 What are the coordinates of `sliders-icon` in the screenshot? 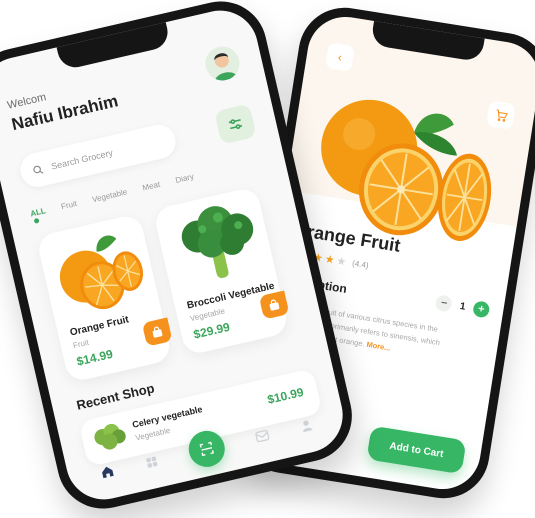 It's located at (235, 124).